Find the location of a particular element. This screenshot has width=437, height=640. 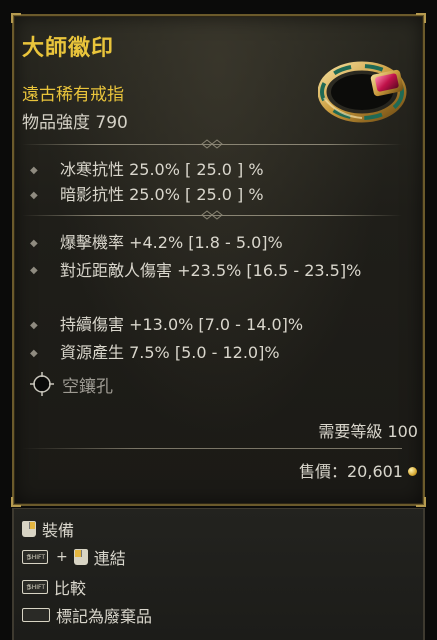

control-junk: 標記為廢棄品 is located at coordinates (87, 615).